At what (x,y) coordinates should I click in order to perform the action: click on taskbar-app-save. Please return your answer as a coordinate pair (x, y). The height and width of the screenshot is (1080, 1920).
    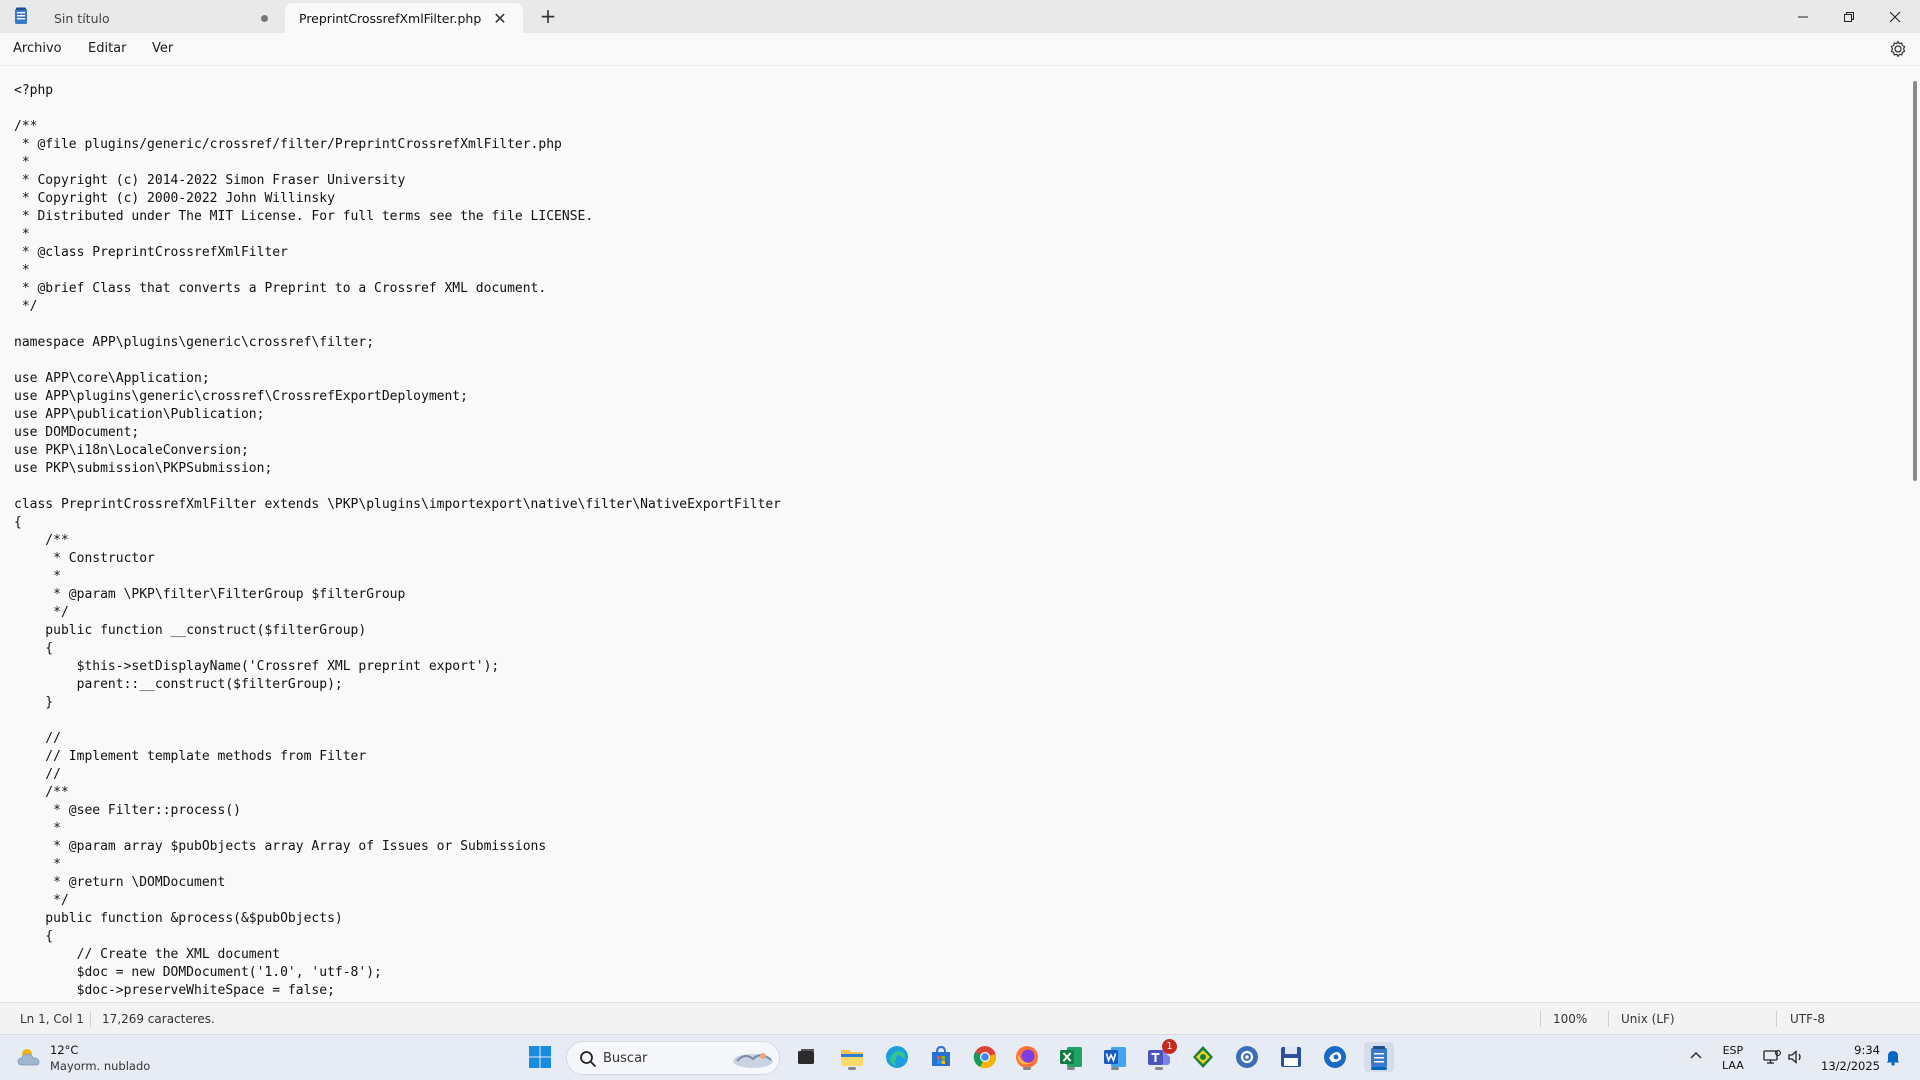
    Looking at the image, I should click on (1291, 1057).